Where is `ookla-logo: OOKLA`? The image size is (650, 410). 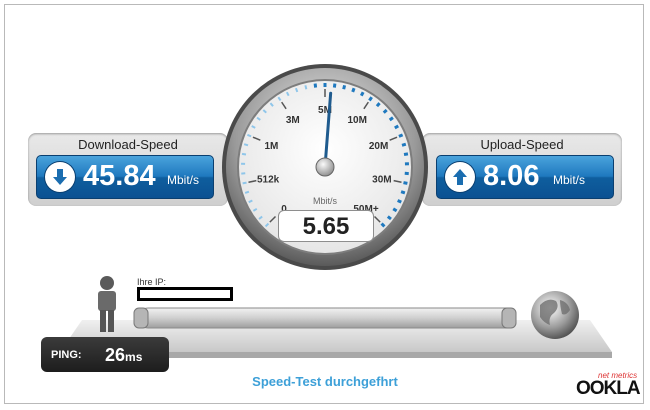
ookla-logo: OOKLA is located at coordinates (608, 388).